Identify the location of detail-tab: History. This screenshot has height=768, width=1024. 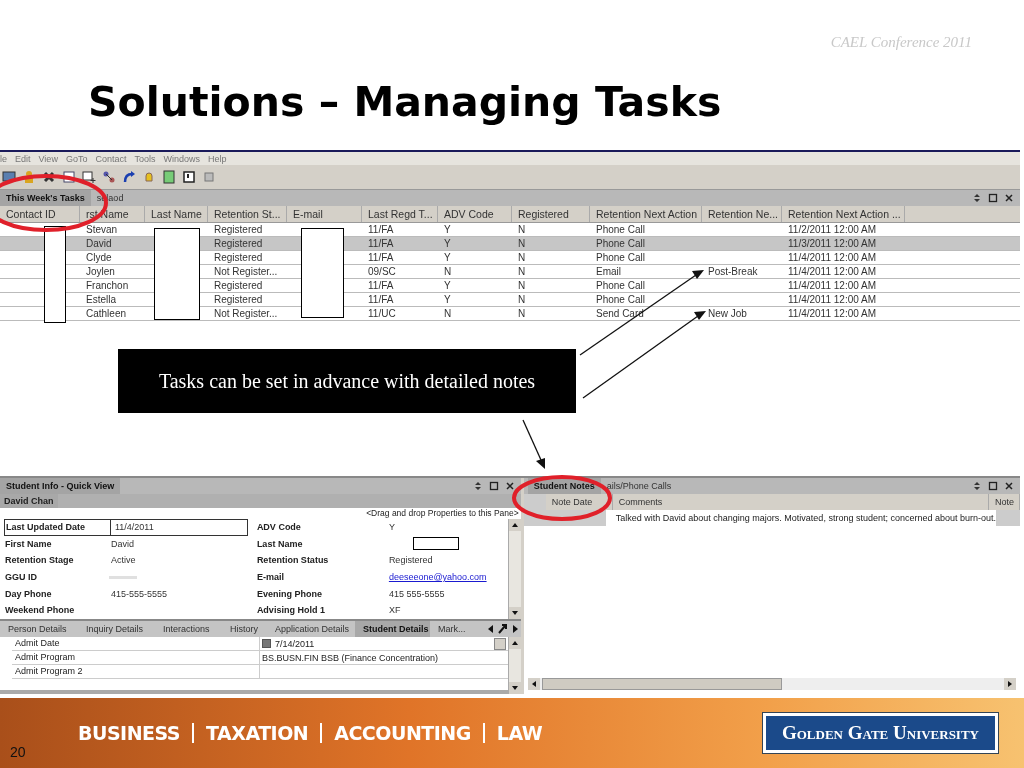
(244, 629).